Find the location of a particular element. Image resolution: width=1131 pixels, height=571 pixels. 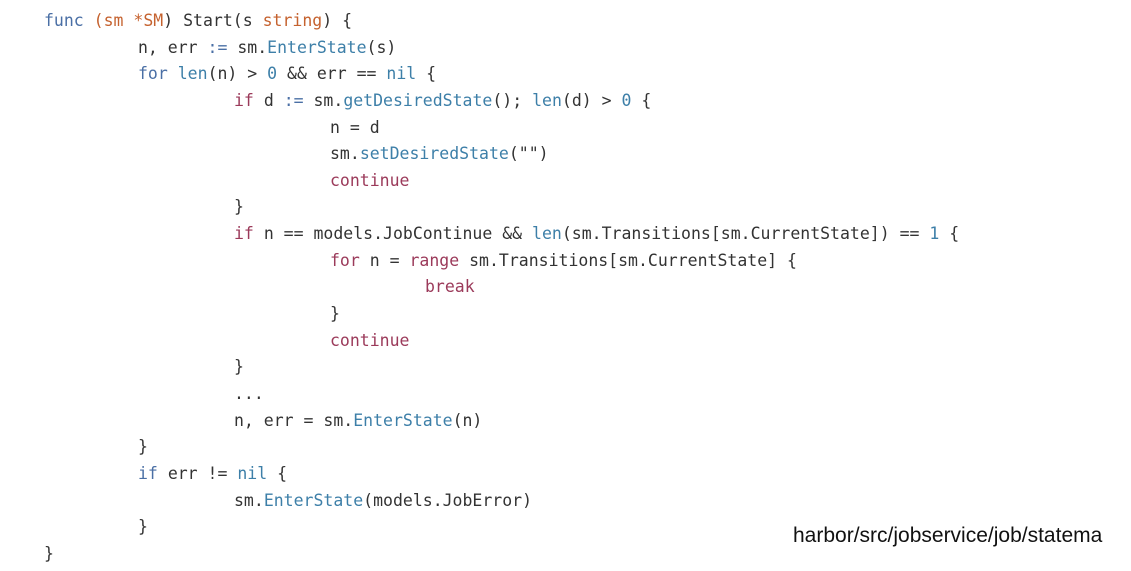

code-token: && err == is located at coordinates (332, 73).